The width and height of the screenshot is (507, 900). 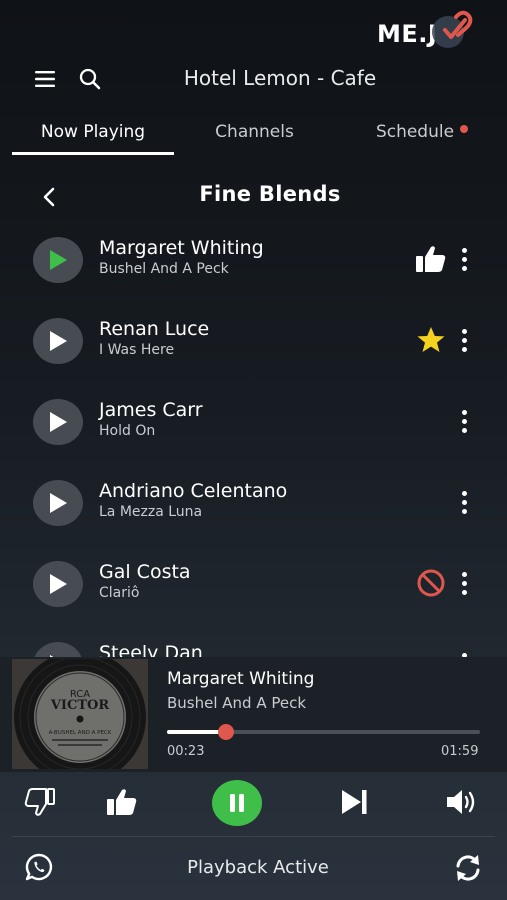 What do you see at coordinates (258, 867) in the screenshot?
I see `playback-status: Playback Active` at bounding box center [258, 867].